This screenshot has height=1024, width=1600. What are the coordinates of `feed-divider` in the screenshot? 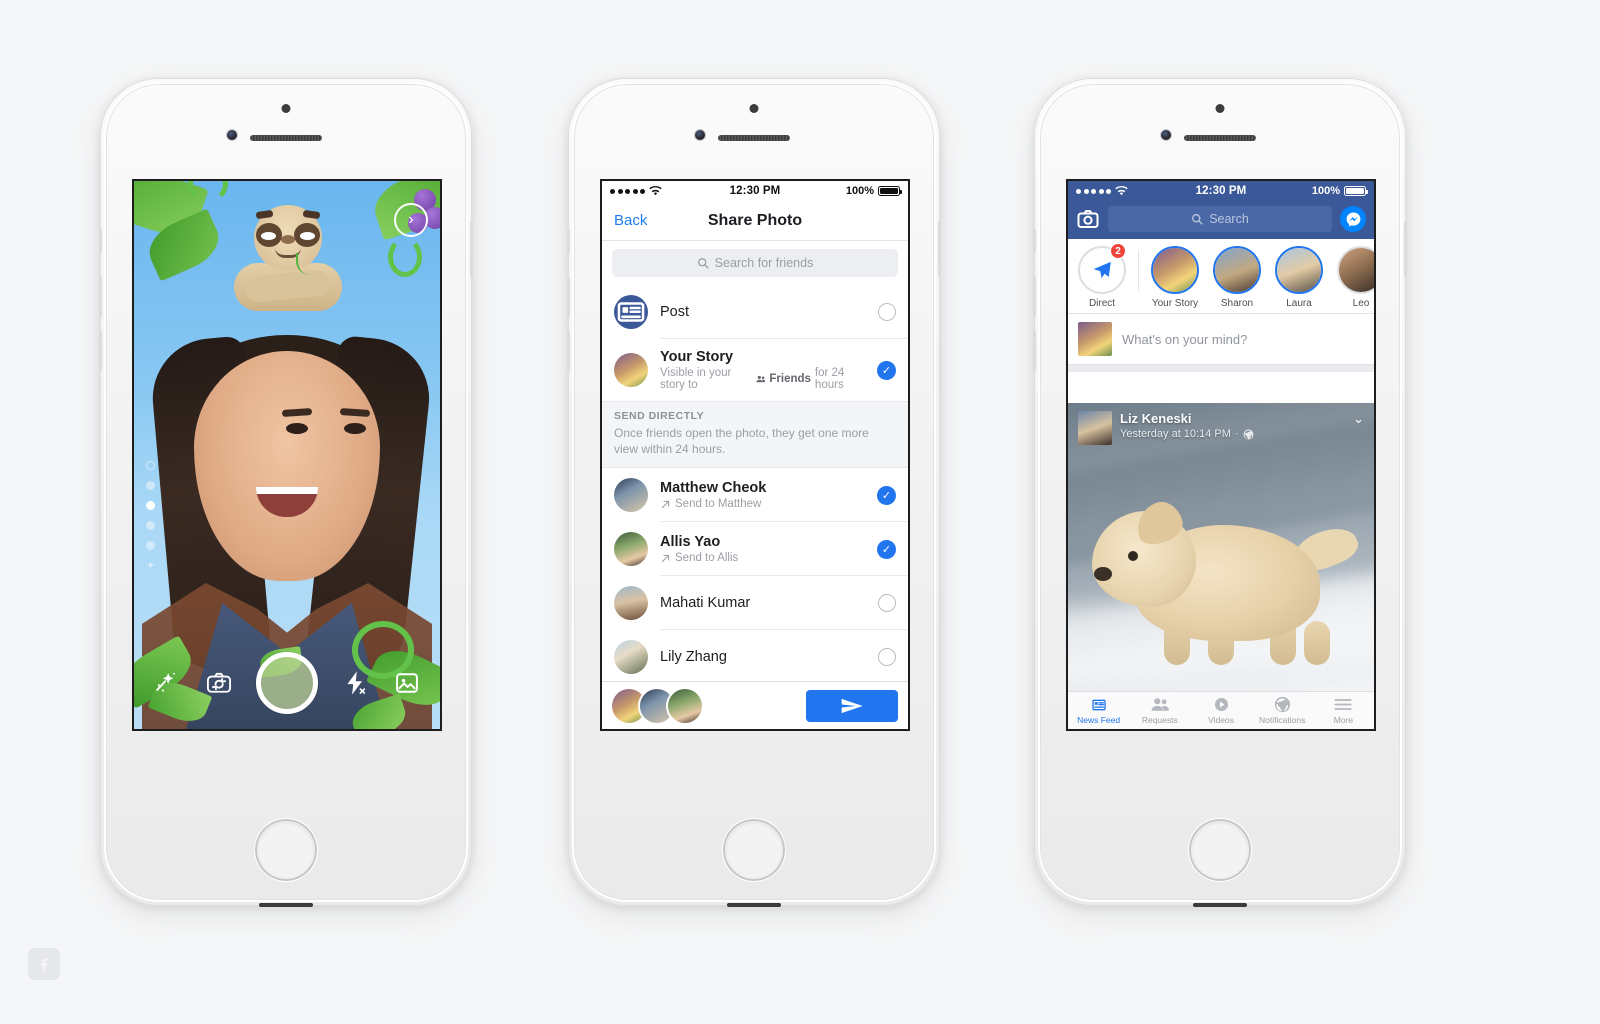 It's located at (1221, 368).